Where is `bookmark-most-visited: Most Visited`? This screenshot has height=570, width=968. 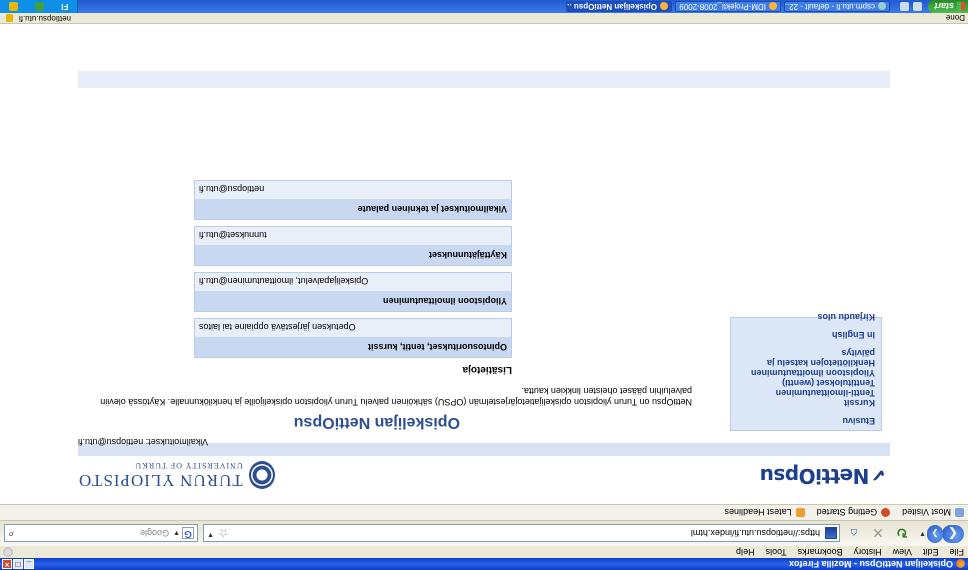 bookmark-most-visited: Most Visited is located at coordinates (933, 513).